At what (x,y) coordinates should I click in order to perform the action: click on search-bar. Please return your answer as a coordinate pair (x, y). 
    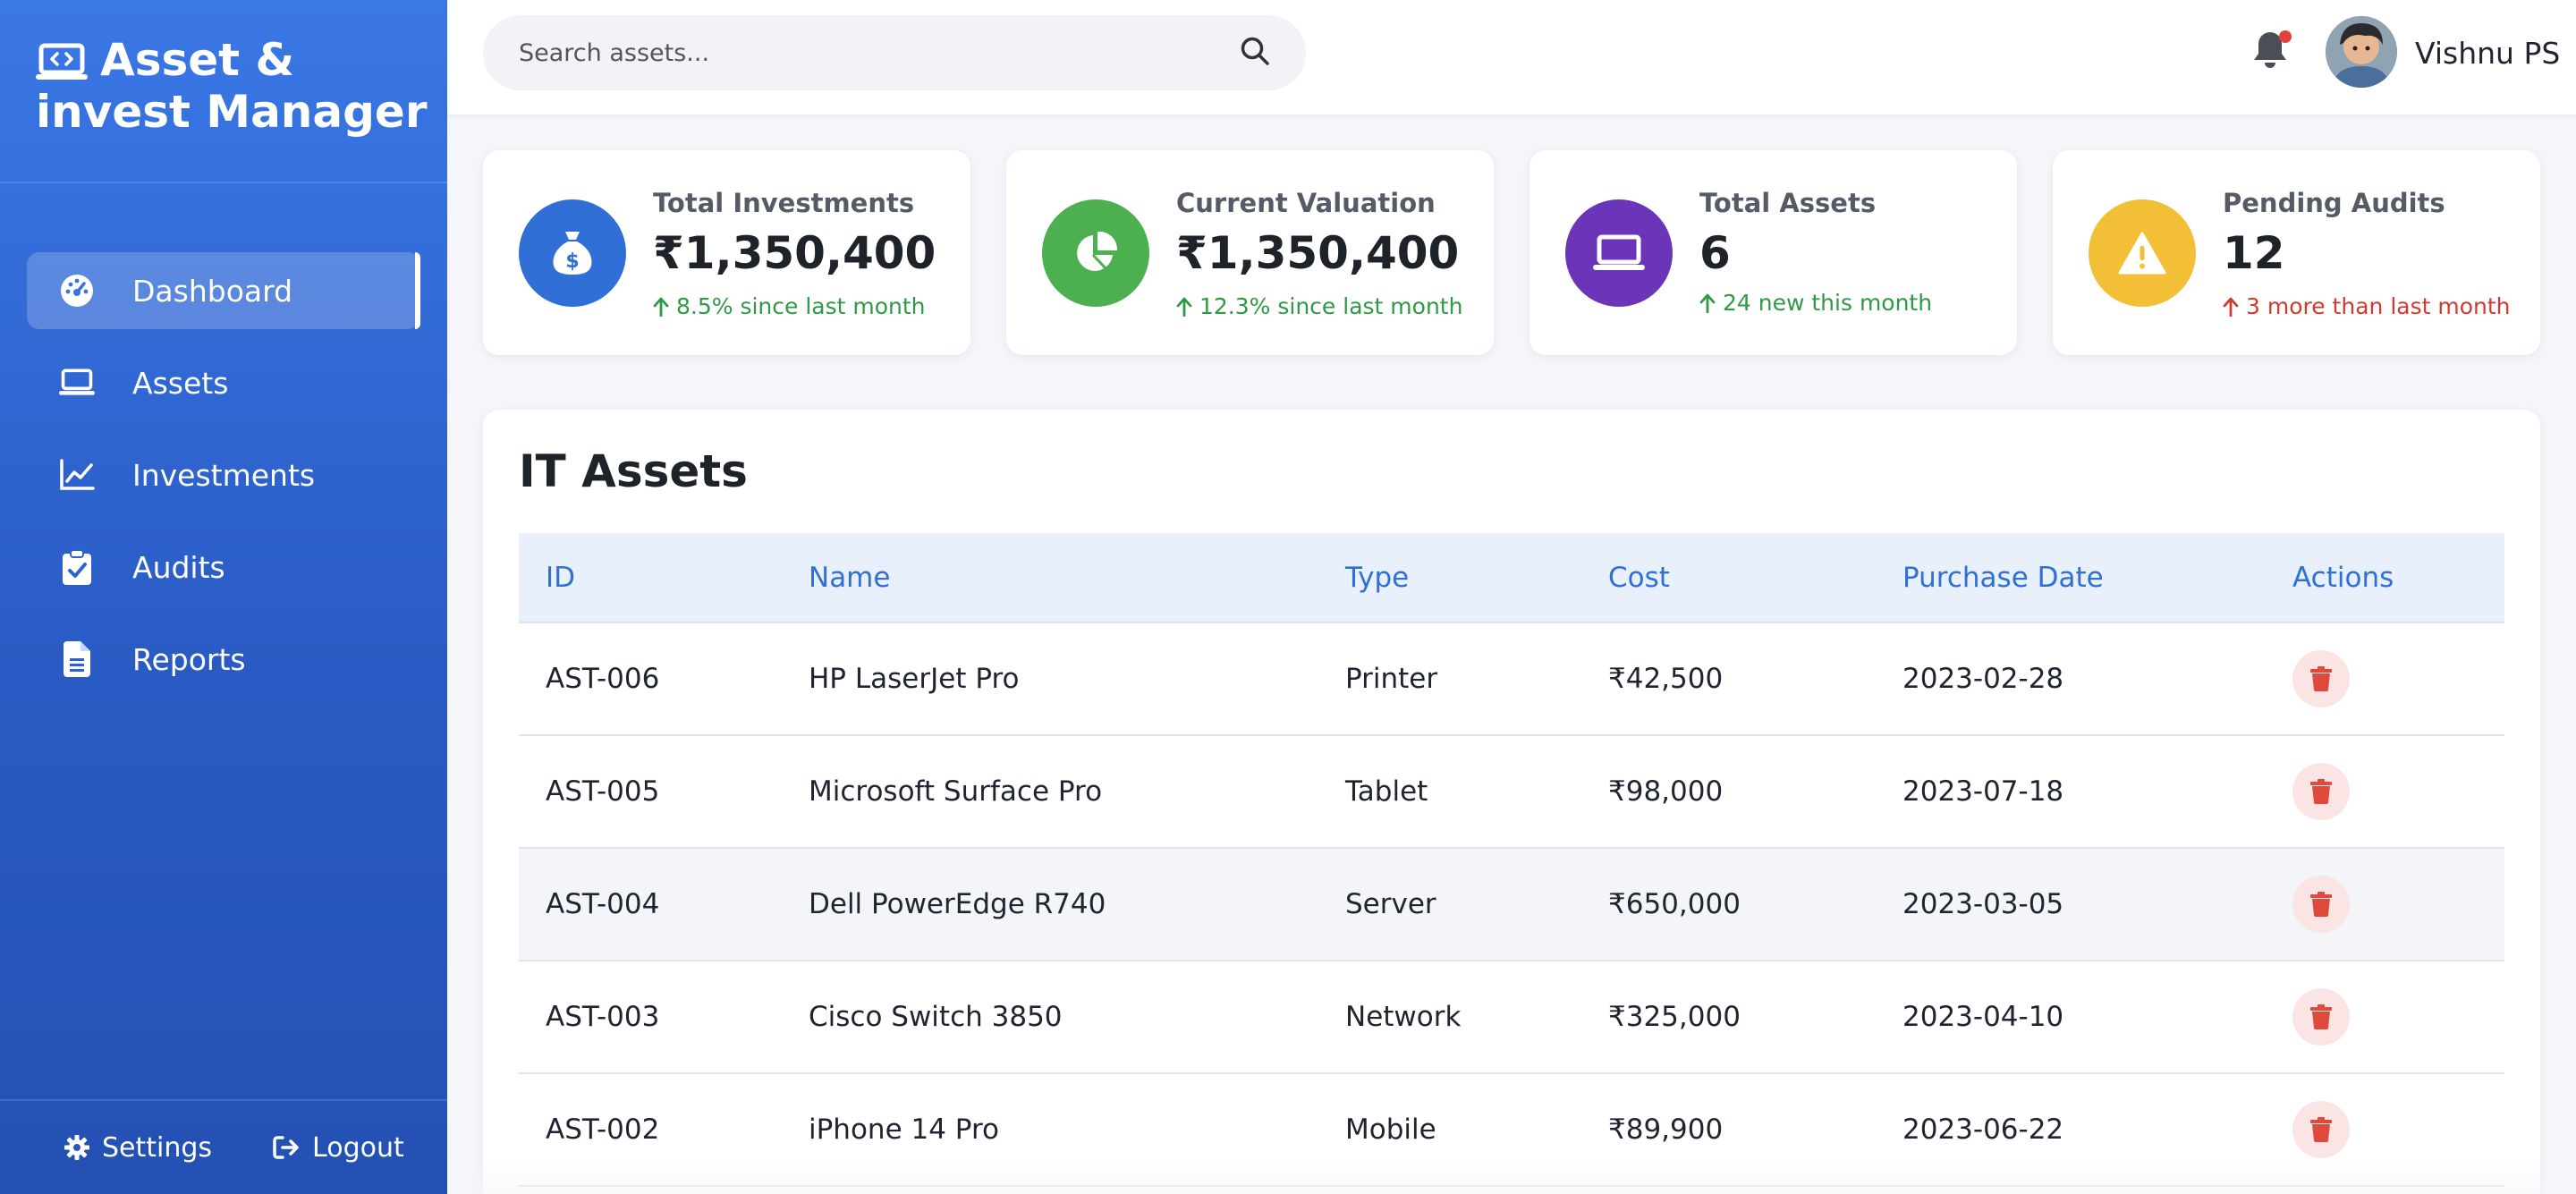
    Looking at the image, I should click on (894, 52).